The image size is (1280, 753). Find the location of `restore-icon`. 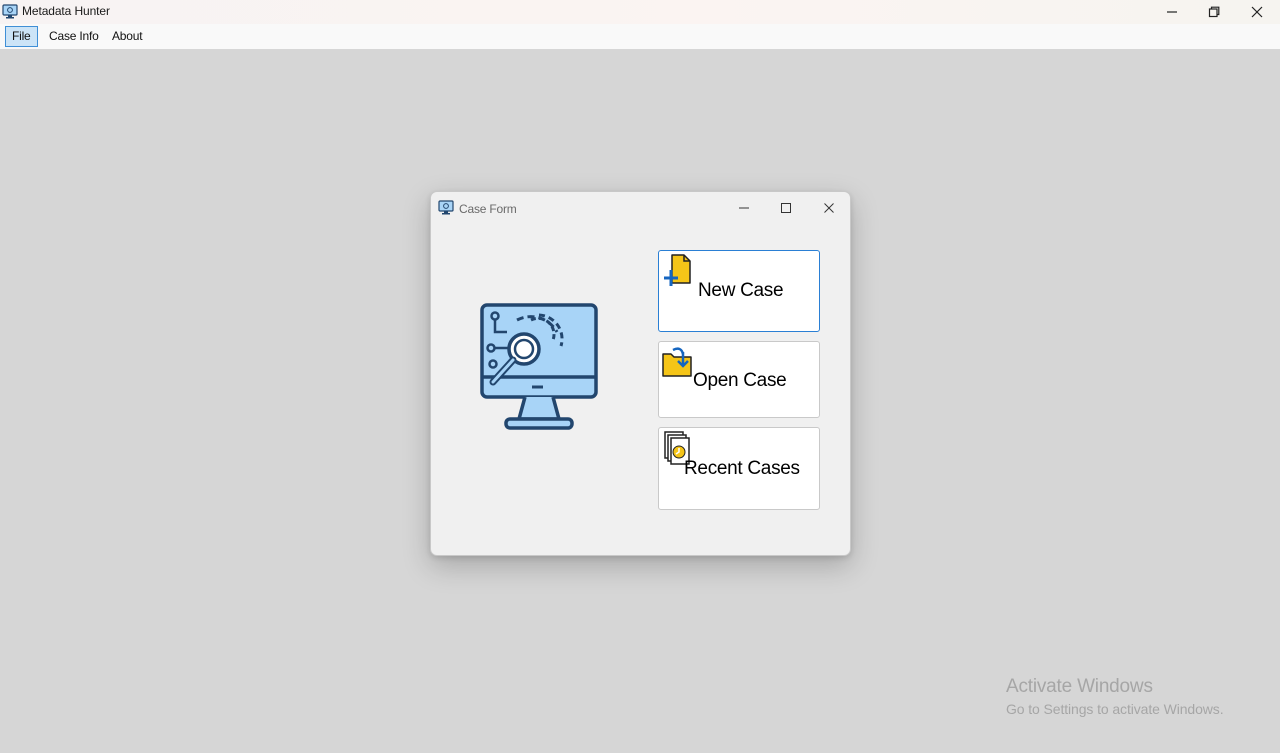

restore-icon is located at coordinates (1214, 12).